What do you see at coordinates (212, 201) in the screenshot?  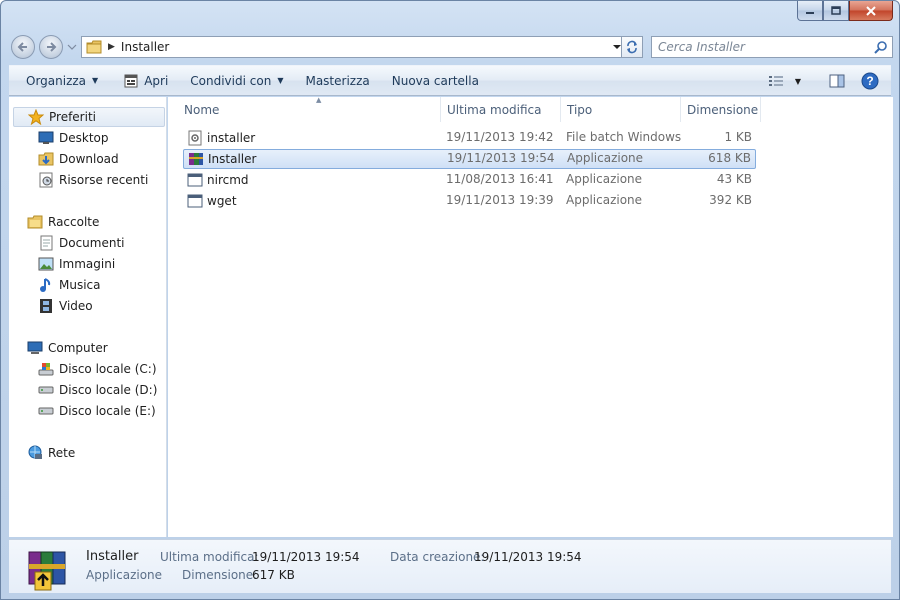 I see `file-name: wget` at bounding box center [212, 201].